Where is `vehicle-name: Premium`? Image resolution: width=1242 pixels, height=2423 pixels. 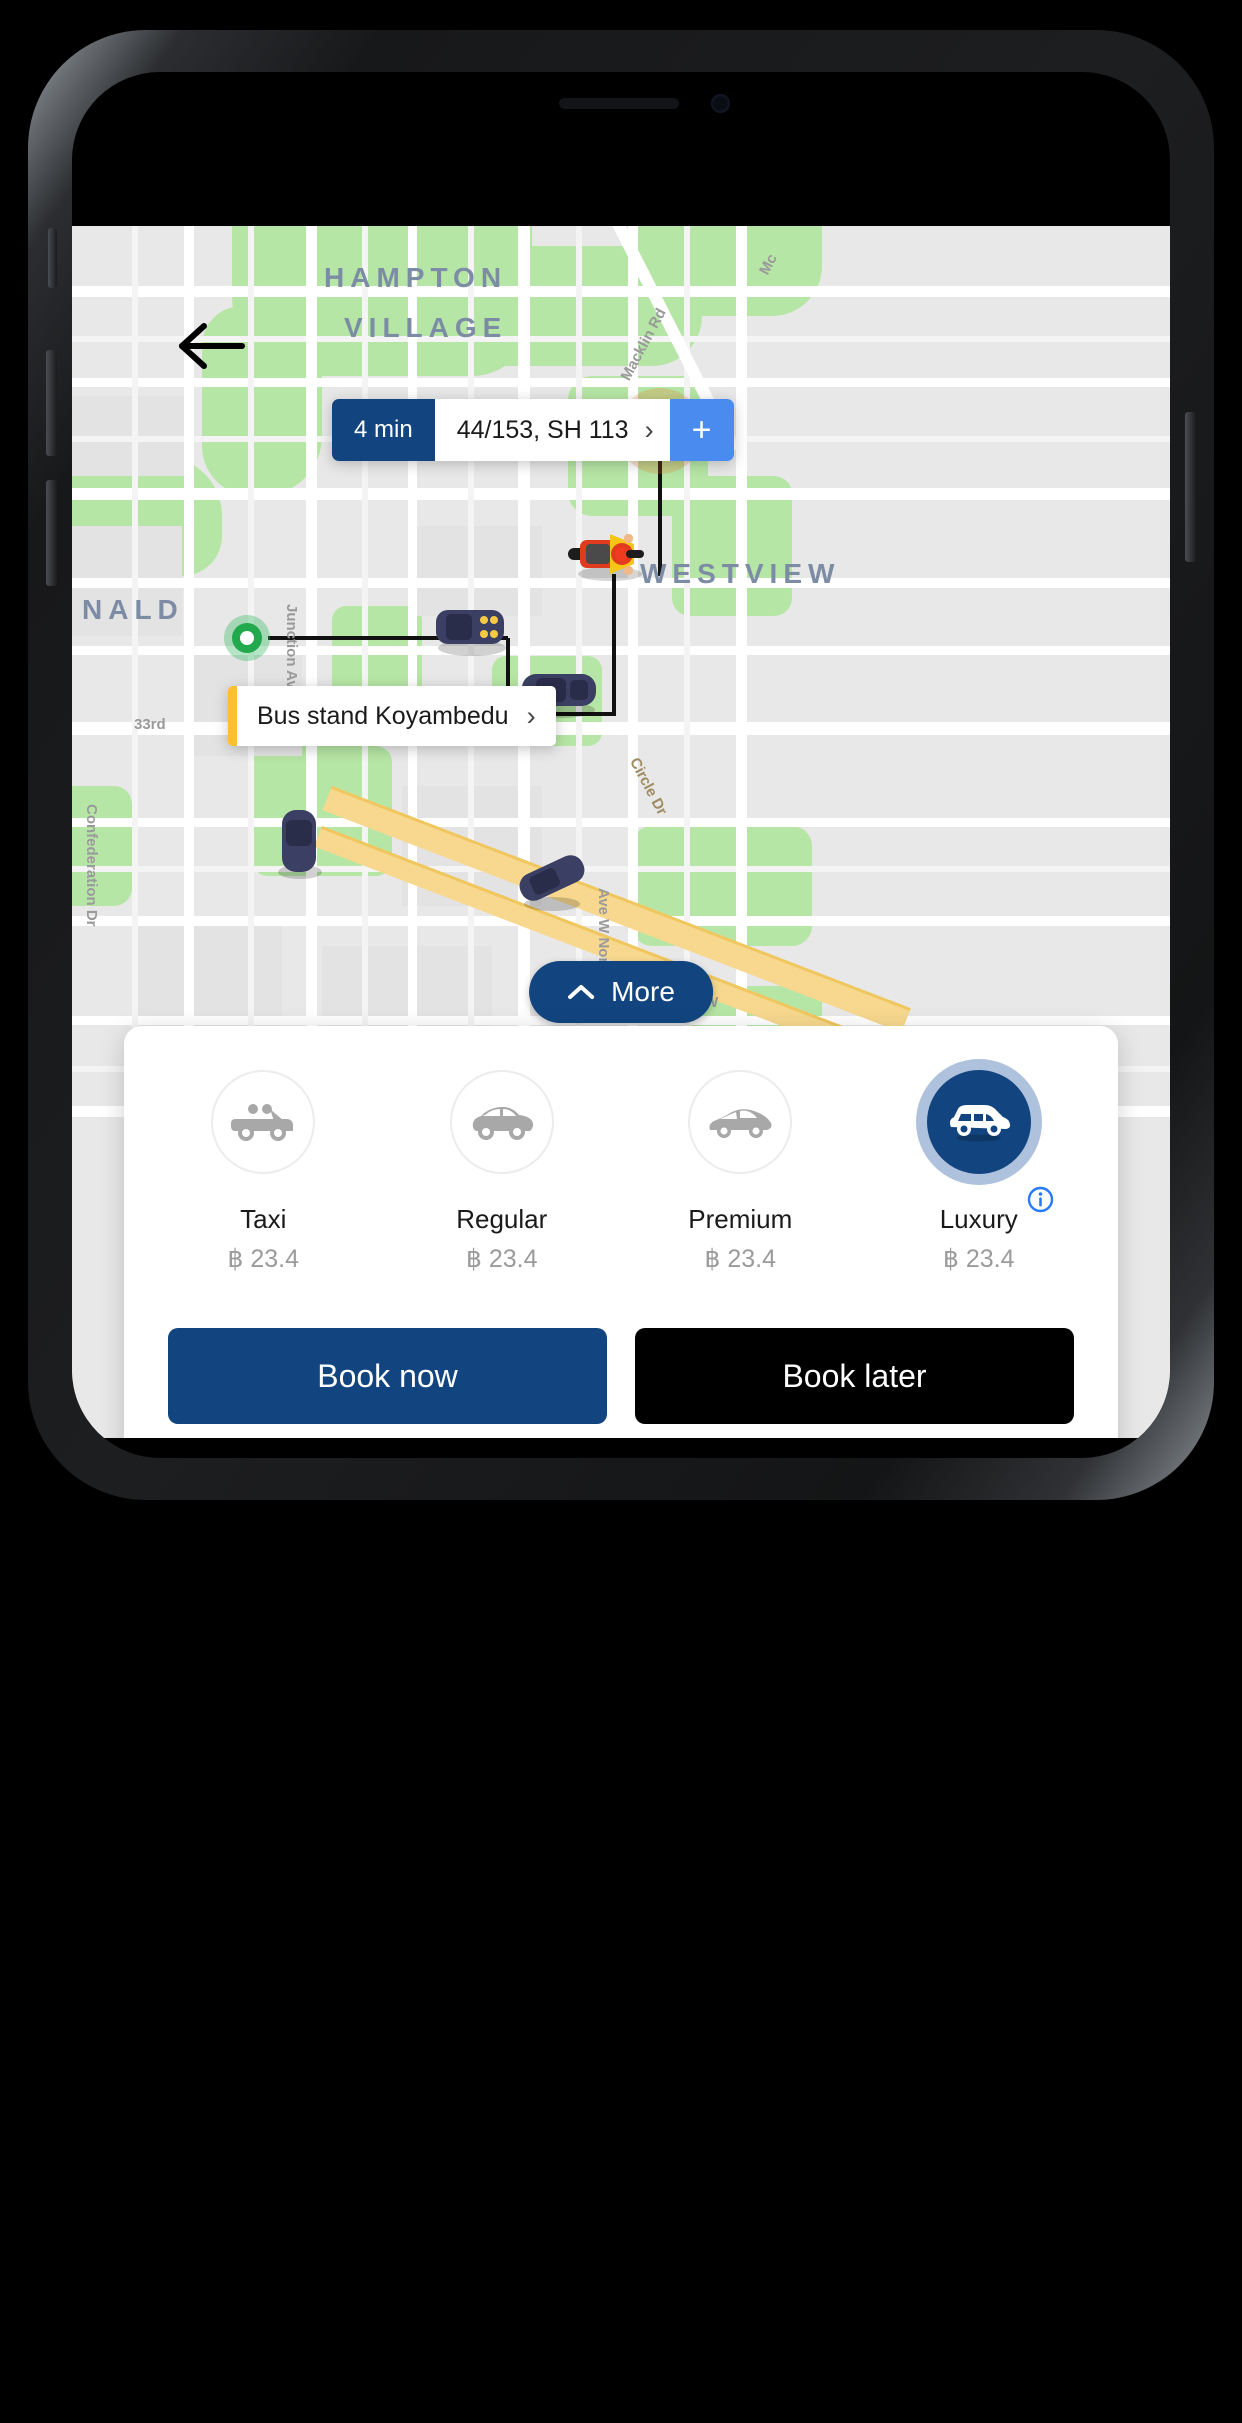
vehicle-name: Premium is located at coordinates (740, 1219).